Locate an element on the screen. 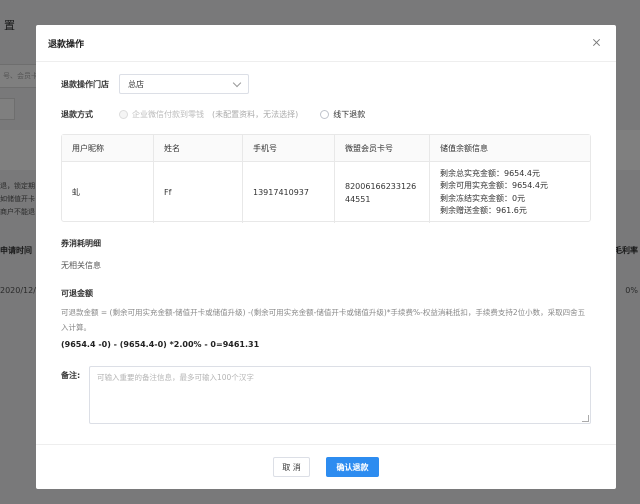 This screenshot has height=504, width=640. confirm-refund-button: 确认退款 is located at coordinates (352, 467).